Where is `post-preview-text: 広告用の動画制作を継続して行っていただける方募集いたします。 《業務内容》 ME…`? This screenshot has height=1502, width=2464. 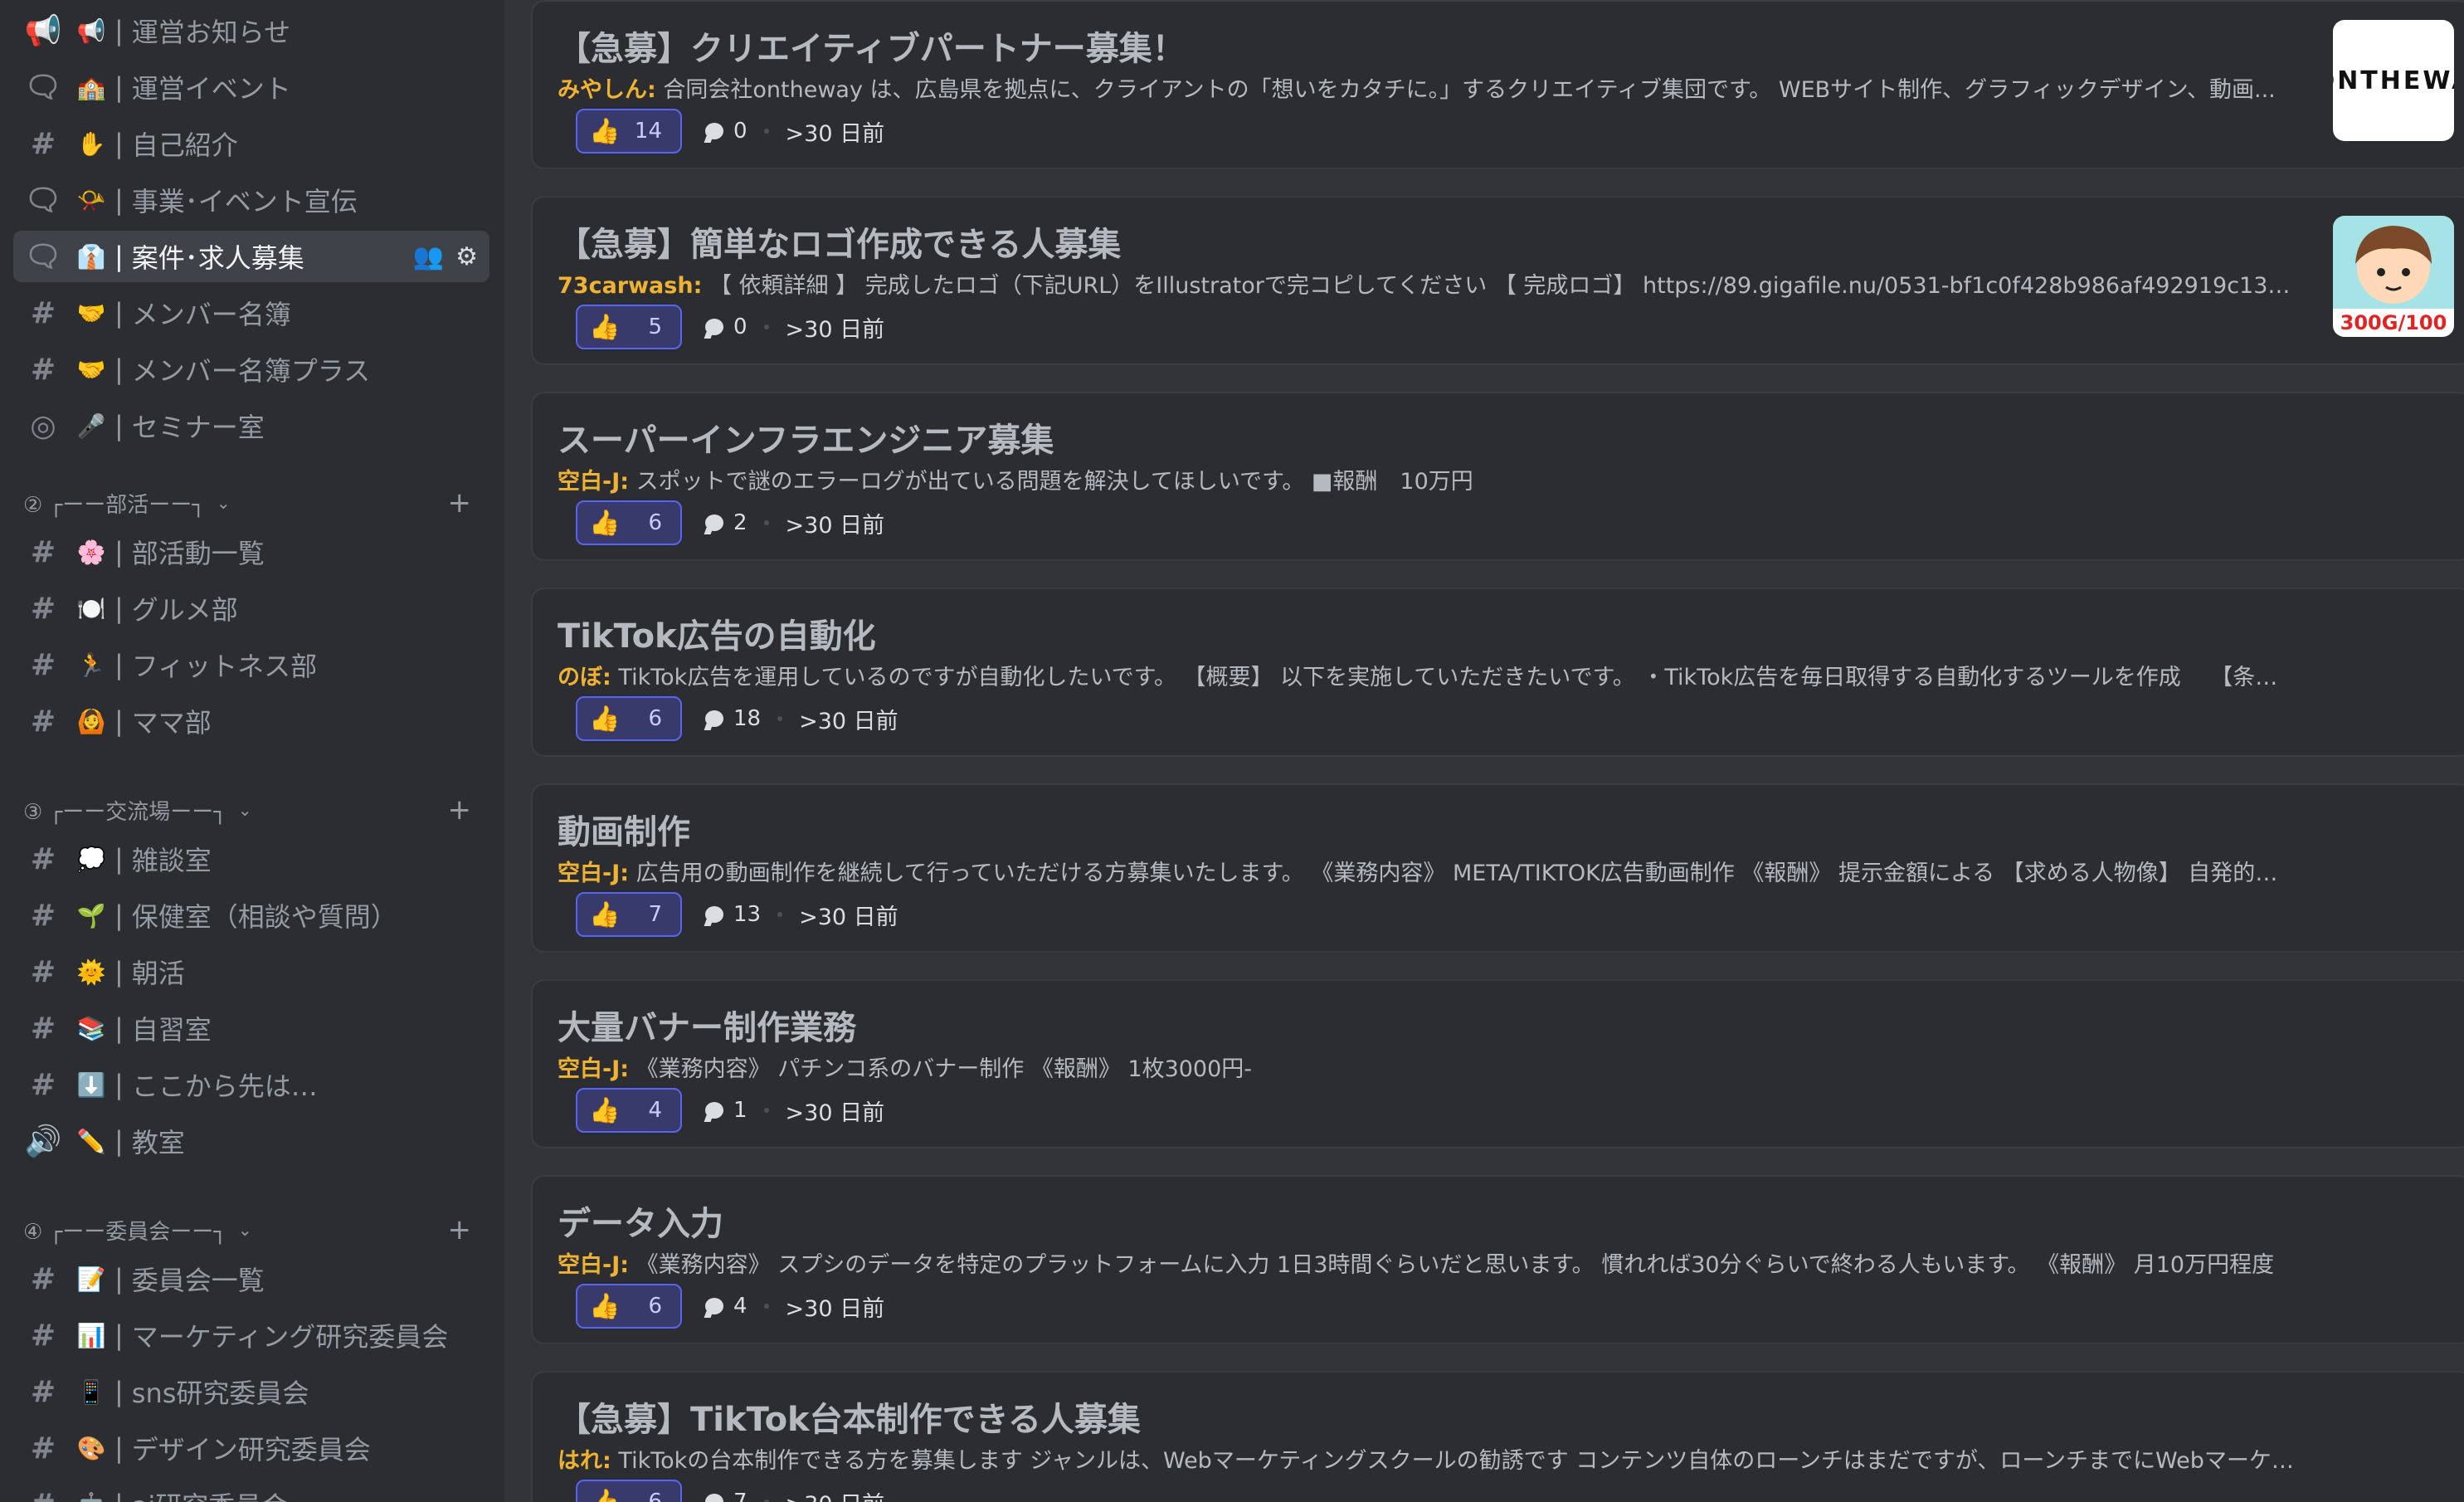
post-preview-text: 広告用の動画制作を継続して行っていただける方募集いたします。 《業務内容》 ME… is located at coordinates (1467, 873).